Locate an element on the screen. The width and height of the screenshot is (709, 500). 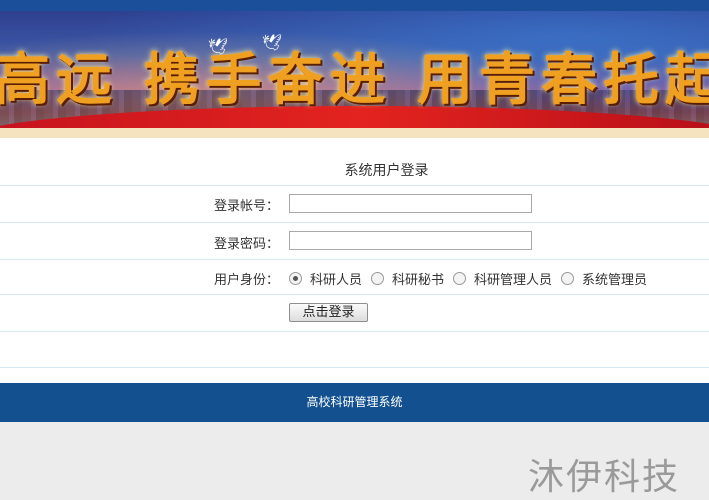
role-row: 用户身份： 科研人员 科研秘书 科研管理人员 系统管理员 is located at coordinates (354, 277).